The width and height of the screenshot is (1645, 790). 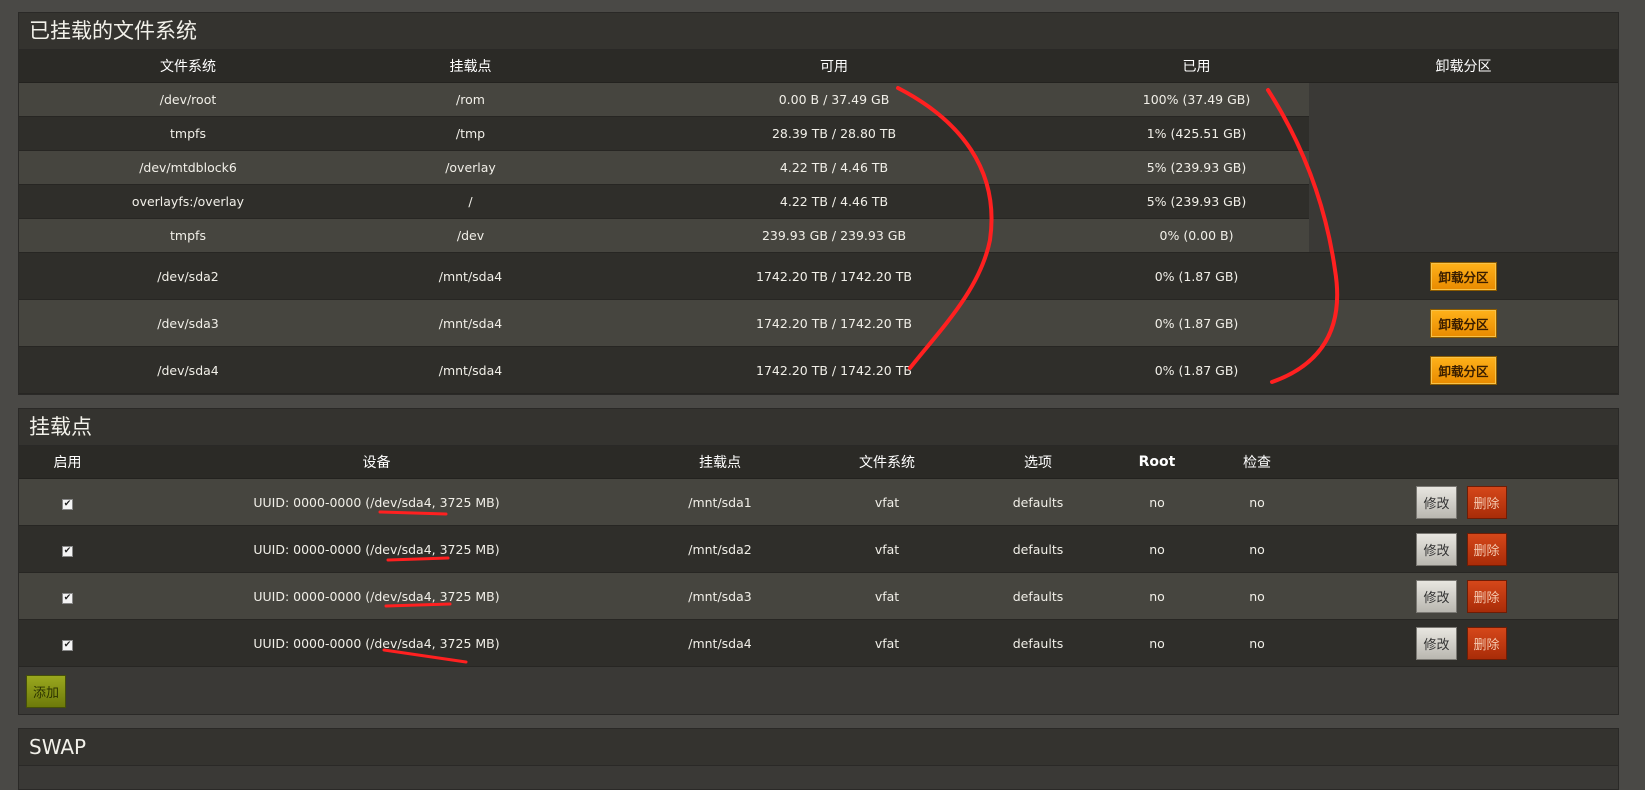 What do you see at coordinates (470, 133) in the screenshot?
I see `mount-cell: /tmp` at bounding box center [470, 133].